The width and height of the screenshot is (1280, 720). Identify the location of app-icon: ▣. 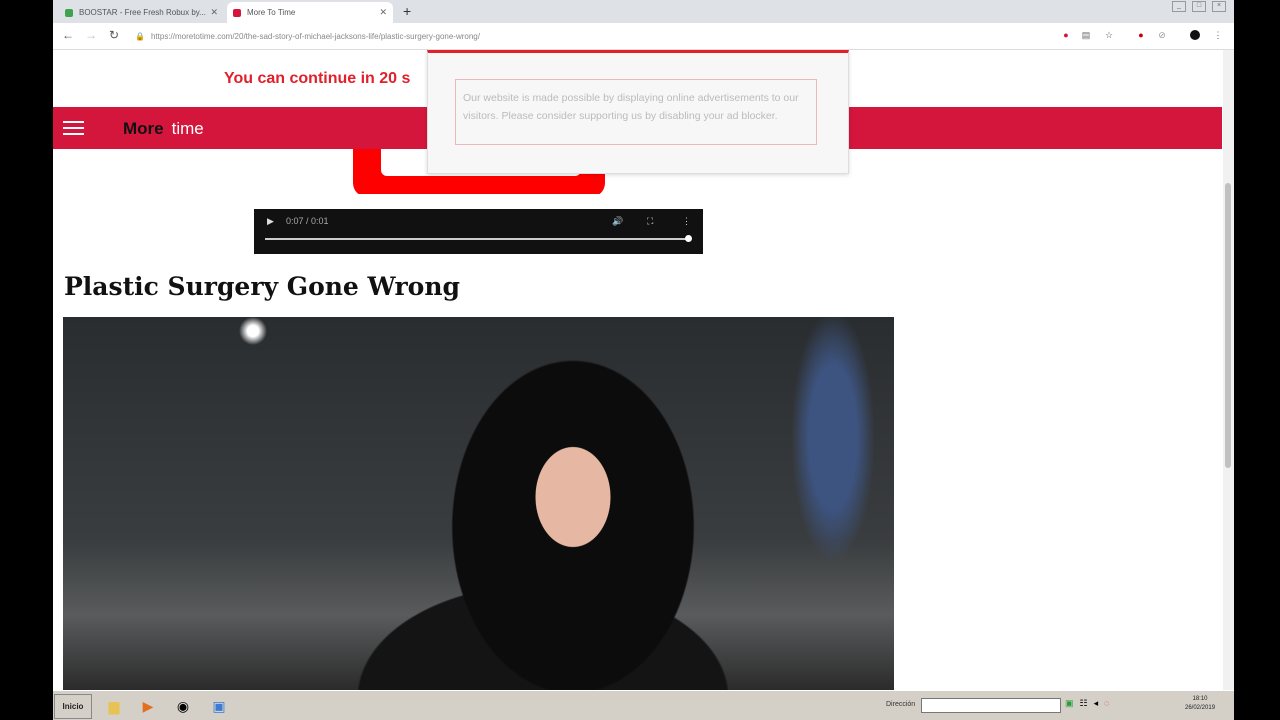
(219, 706).